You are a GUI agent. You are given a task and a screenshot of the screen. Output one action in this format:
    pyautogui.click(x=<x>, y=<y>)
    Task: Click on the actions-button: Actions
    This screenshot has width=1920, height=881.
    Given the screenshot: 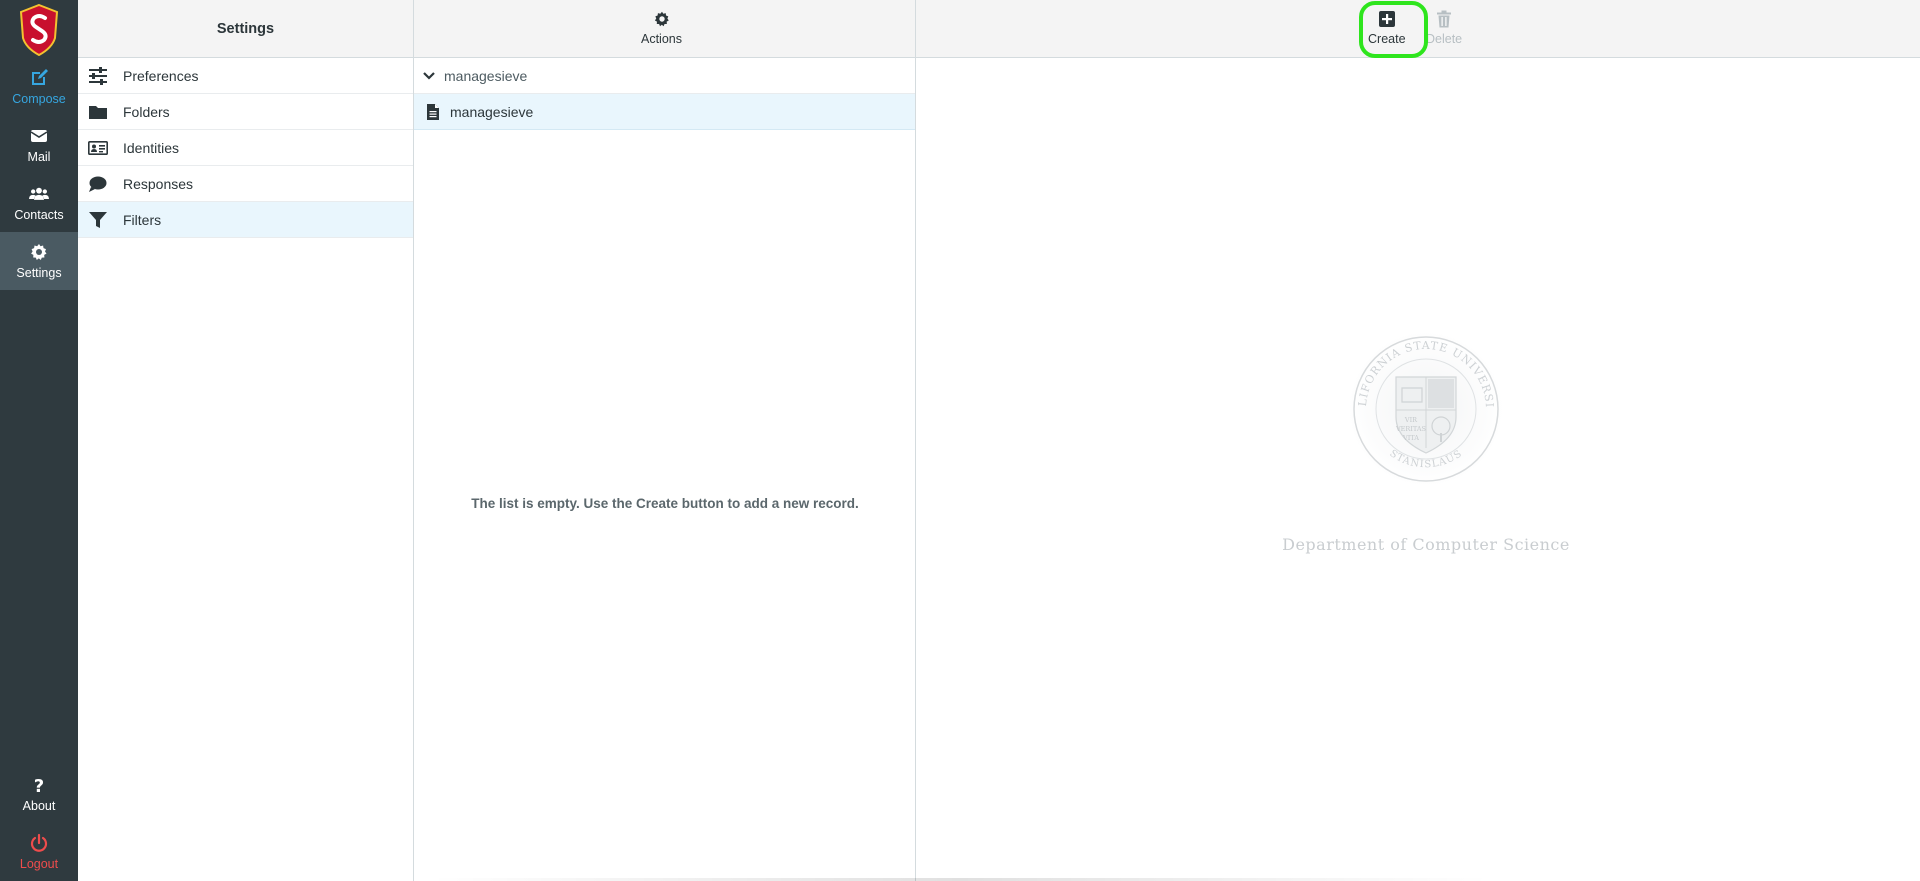 What is the action you would take?
    pyautogui.click(x=661, y=28)
    